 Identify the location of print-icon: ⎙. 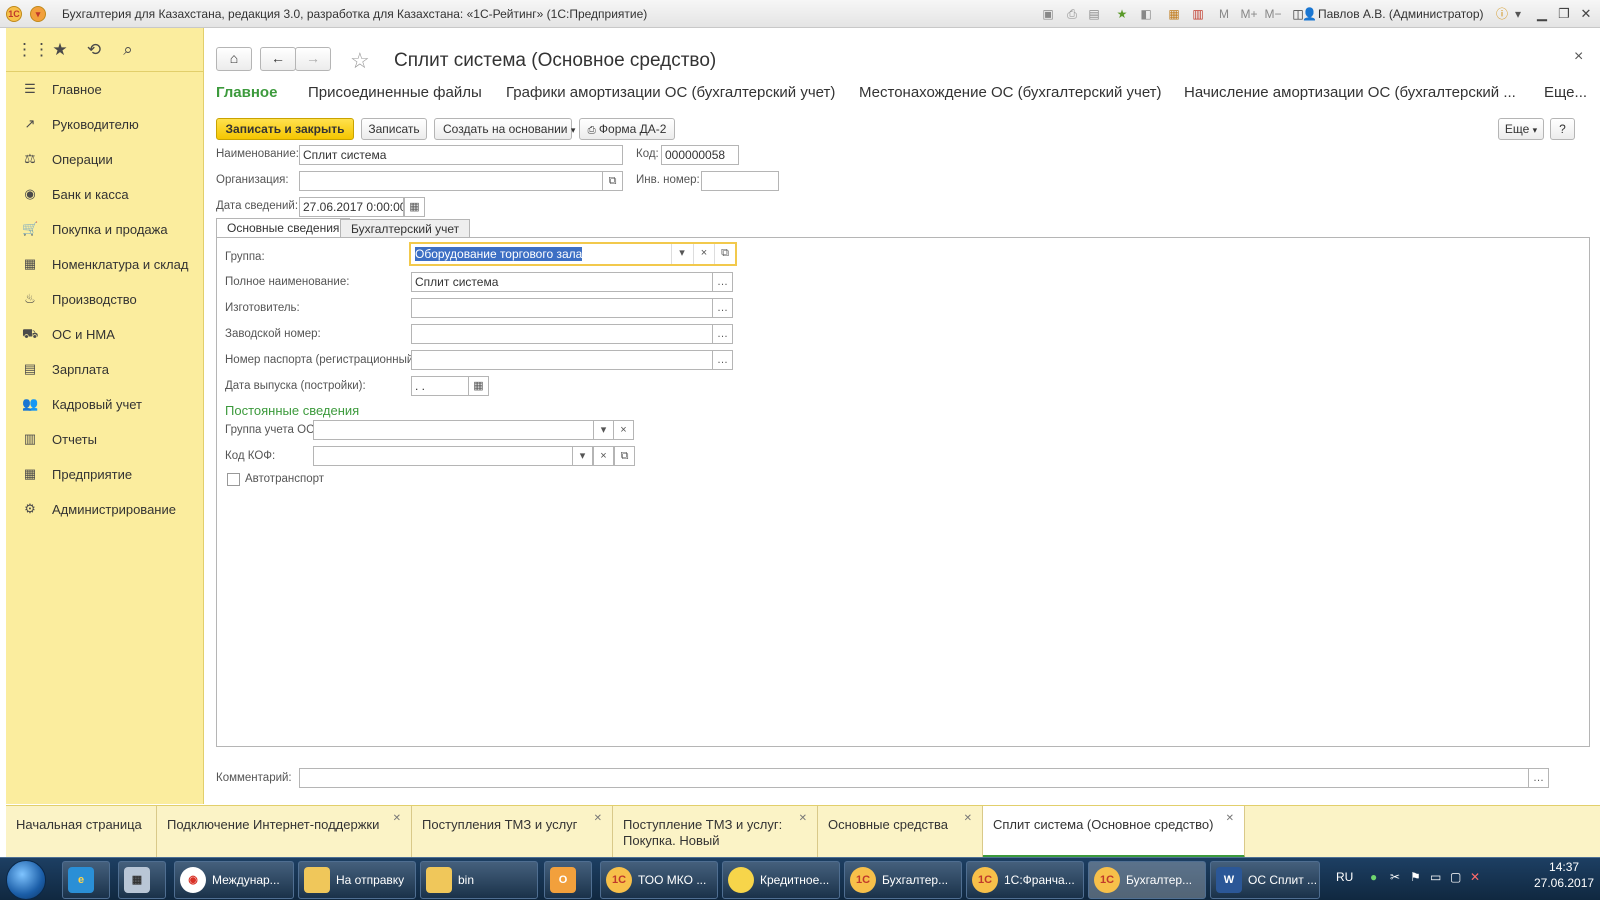
(1072, 14).